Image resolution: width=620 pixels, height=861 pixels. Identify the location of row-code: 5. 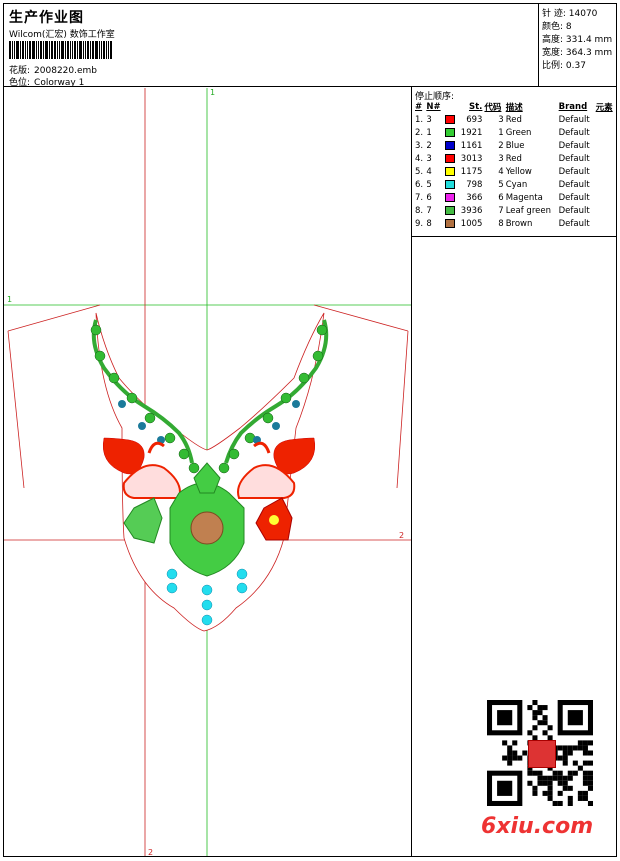
(501, 184).